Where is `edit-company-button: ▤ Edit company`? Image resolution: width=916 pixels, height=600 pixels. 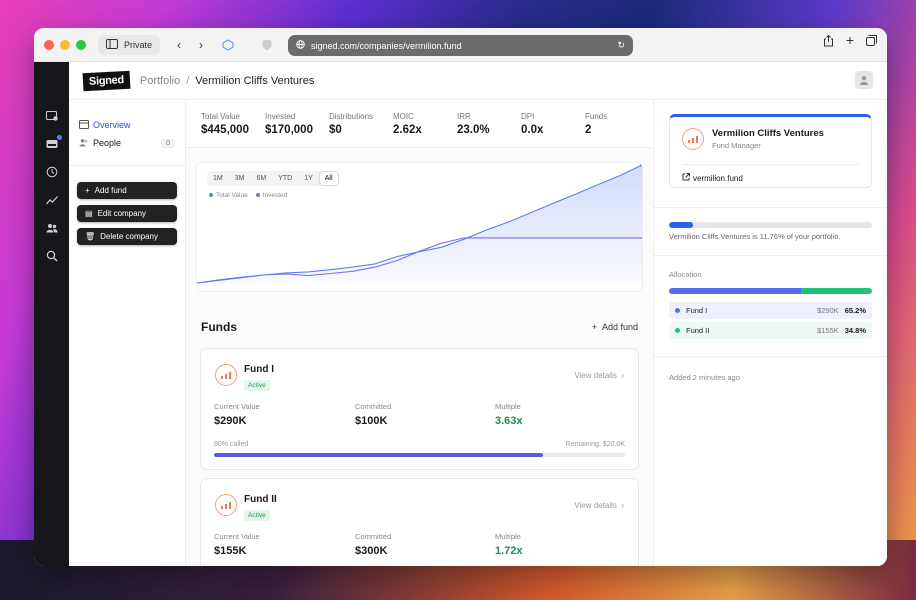 edit-company-button: ▤ Edit company is located at coordinates (127, 213).